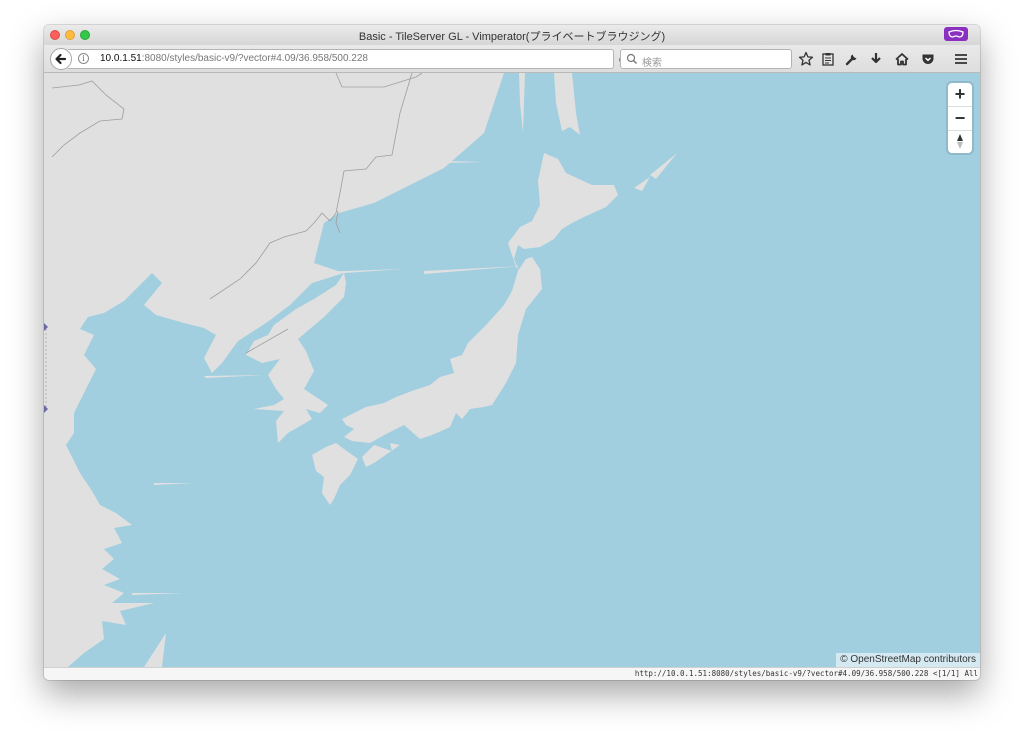  What do you see at coordinates (121, 58) in the screenshot?
I see `url-host: 10.0.1.51` at bounding box center [121, 58].